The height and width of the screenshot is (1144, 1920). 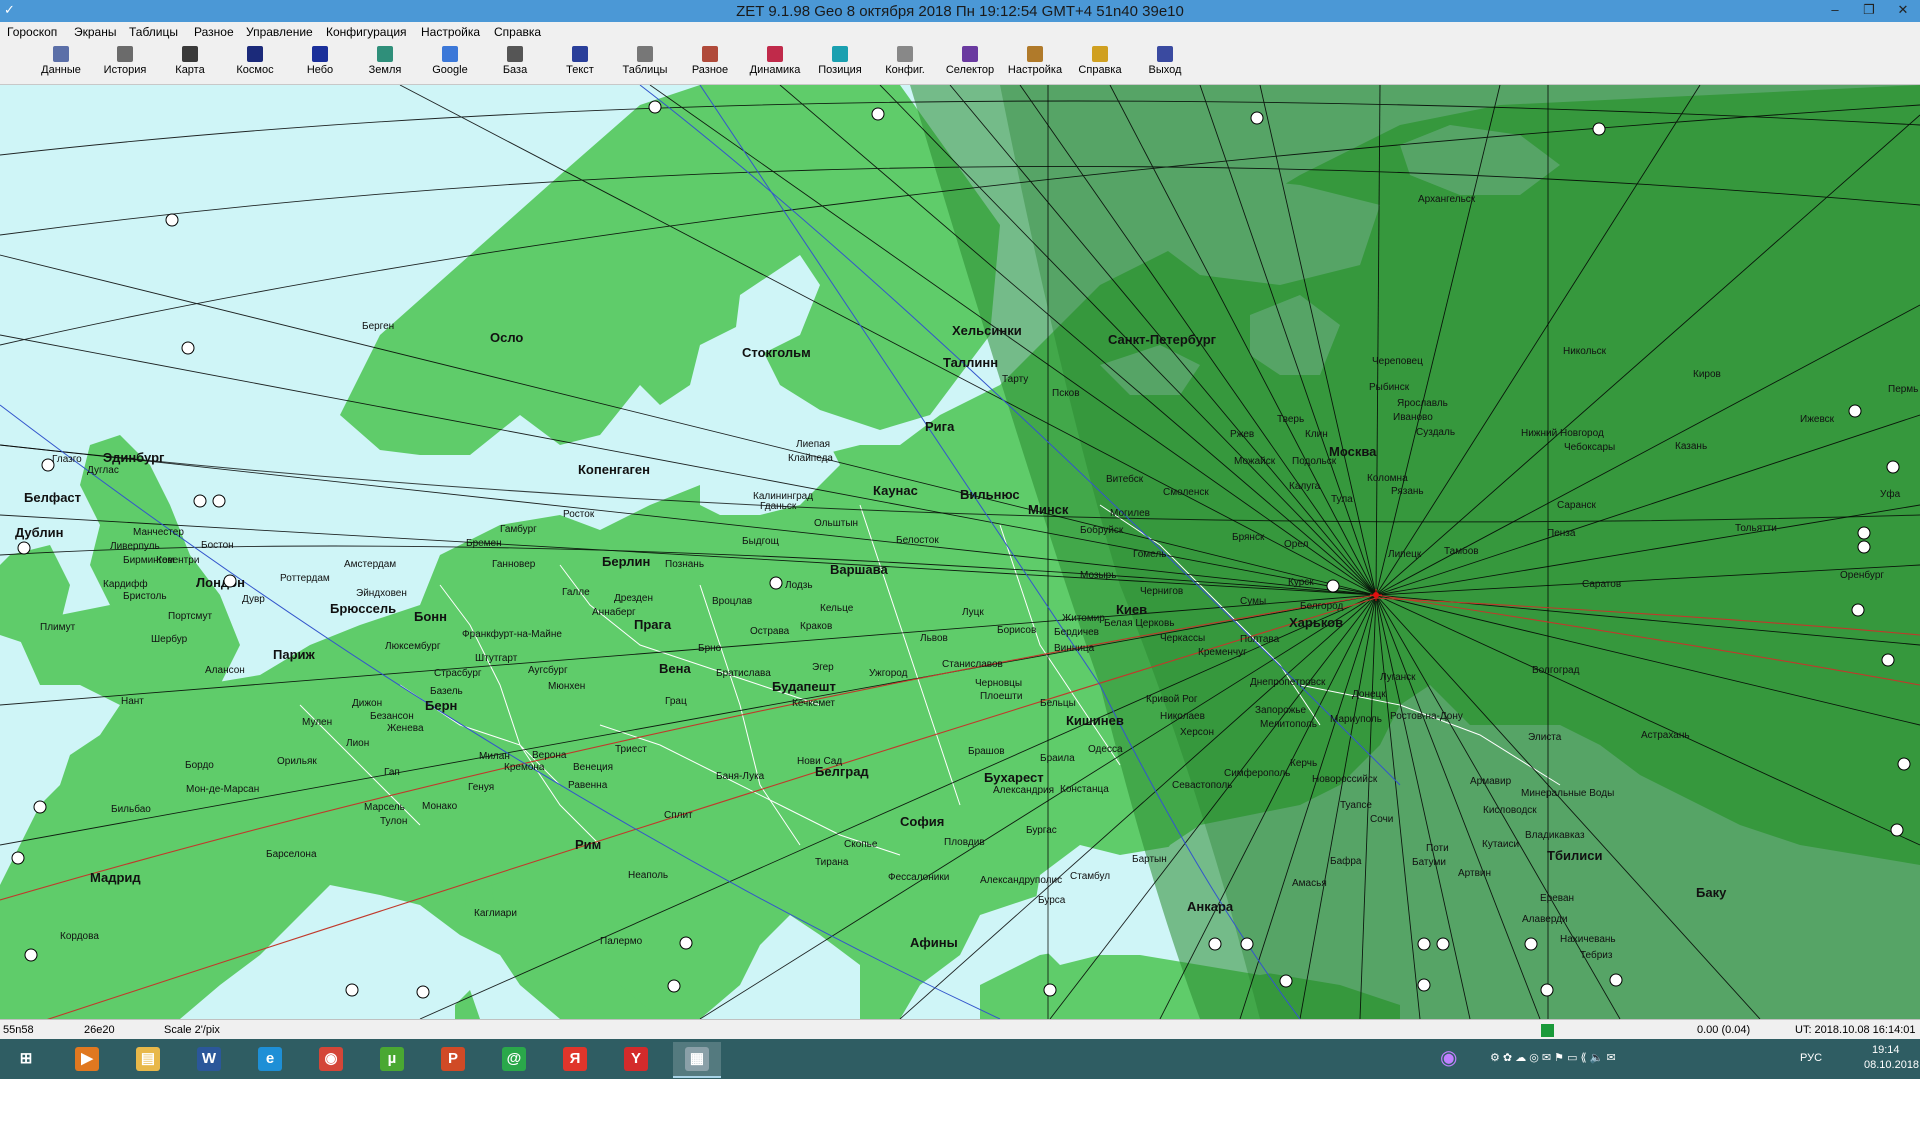 What do you see at coordinates (810, 458) in the screenshot?
I see `city-label: Клайпеда` at bounding box center [810, 458].